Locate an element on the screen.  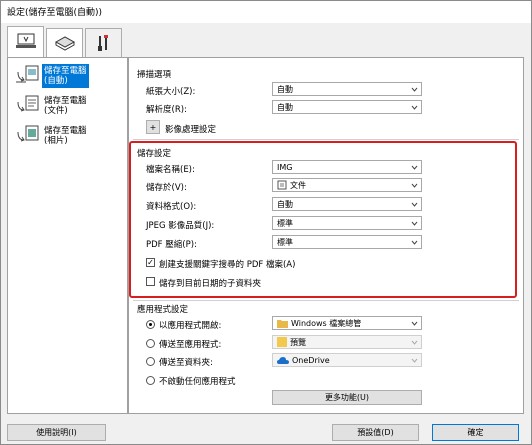
open-with-app-radio is located at coordinates (150, 324).